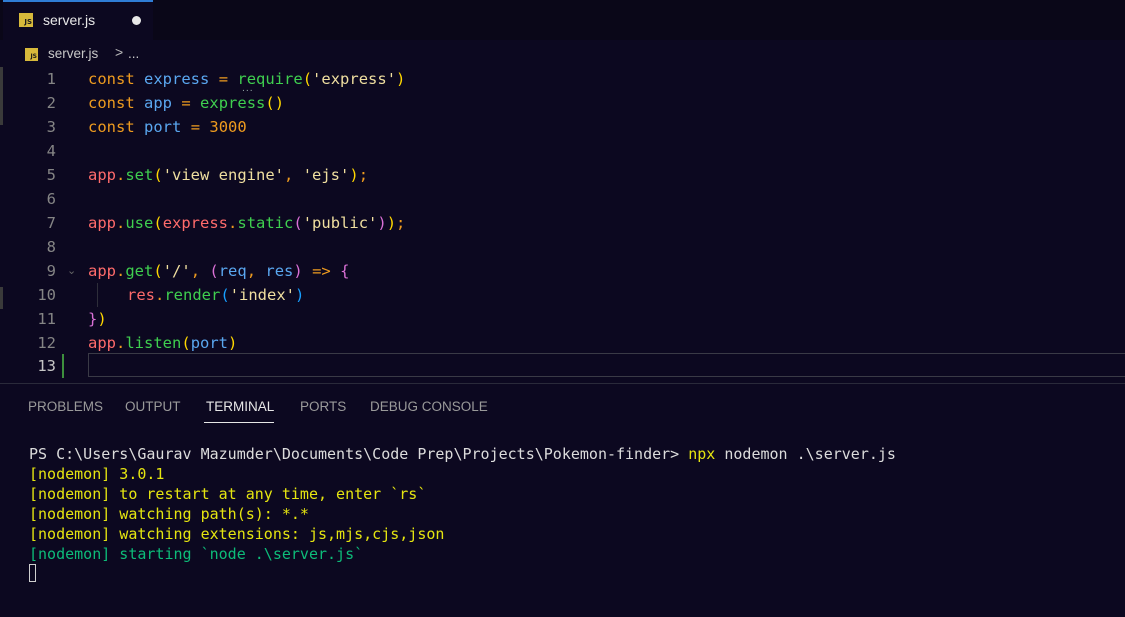 The width and height of the screenshot is (1125, 617). What do you see at coordinates (562, 247) in the screenshot?
I see `code-line-8: 8` at bounding box center [562, 247].